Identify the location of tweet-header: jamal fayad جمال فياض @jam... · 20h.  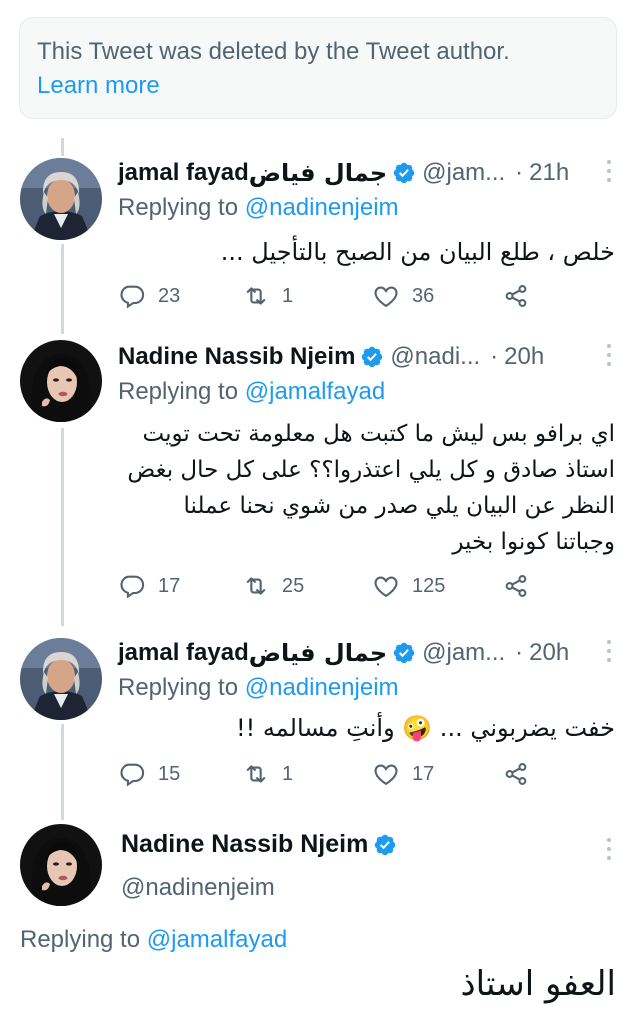
(343, 653).